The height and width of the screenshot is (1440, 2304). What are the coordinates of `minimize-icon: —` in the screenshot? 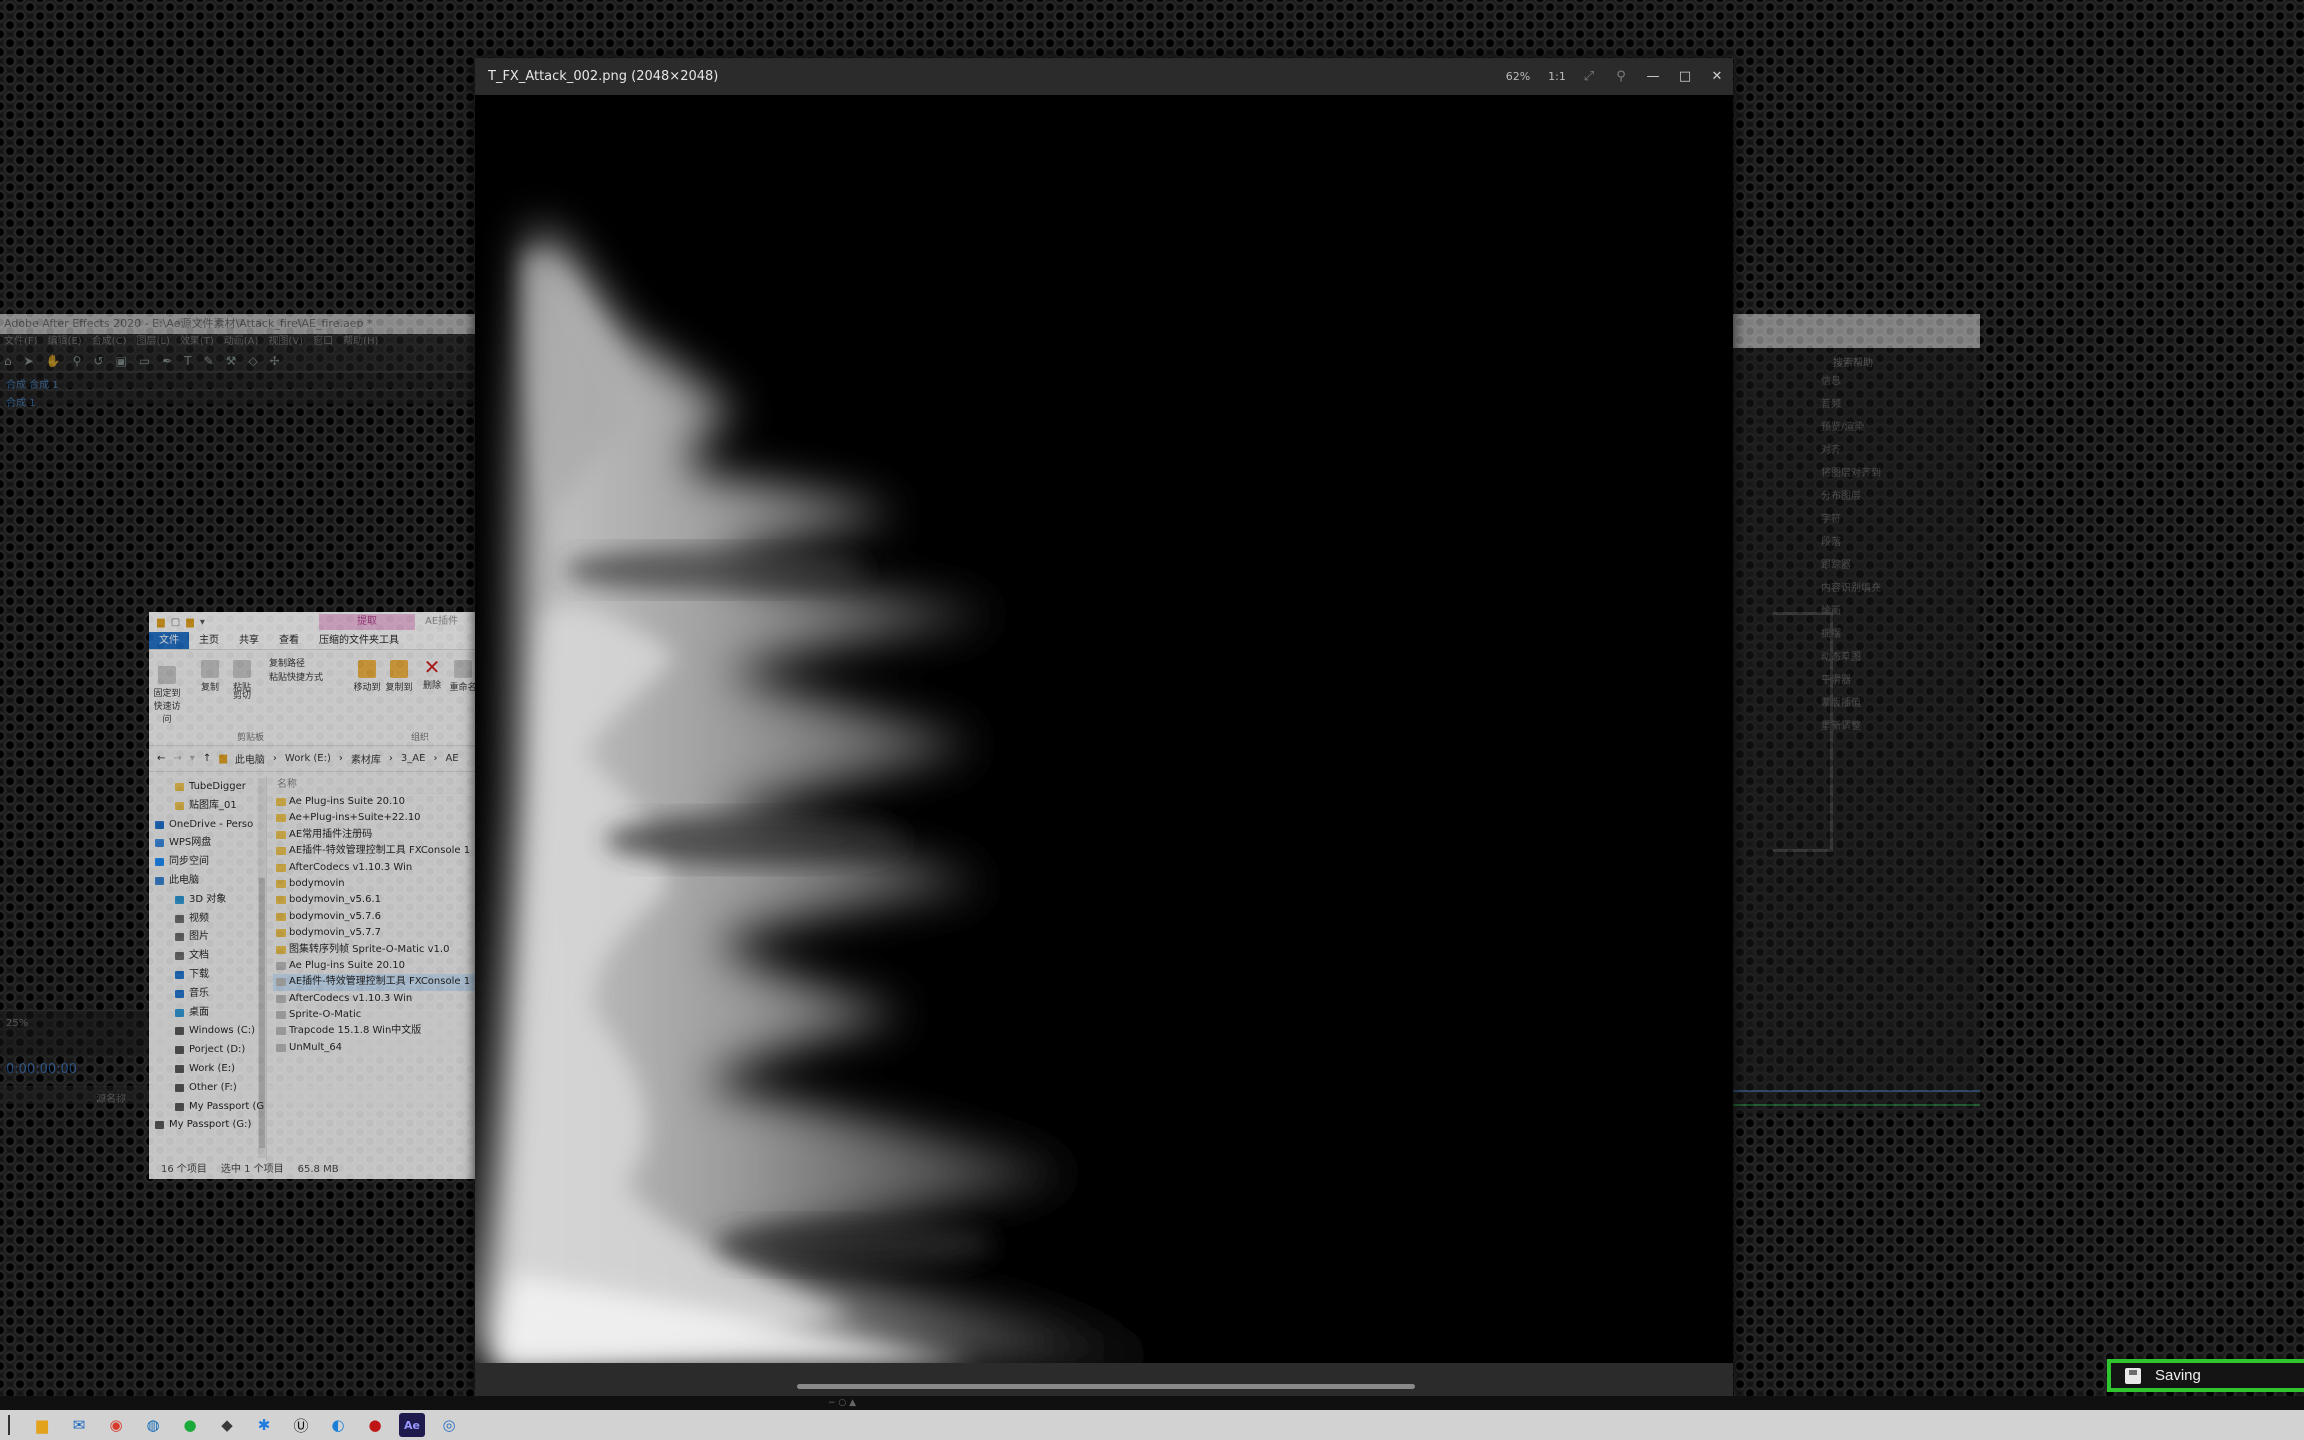 It's located at (1653, 76).